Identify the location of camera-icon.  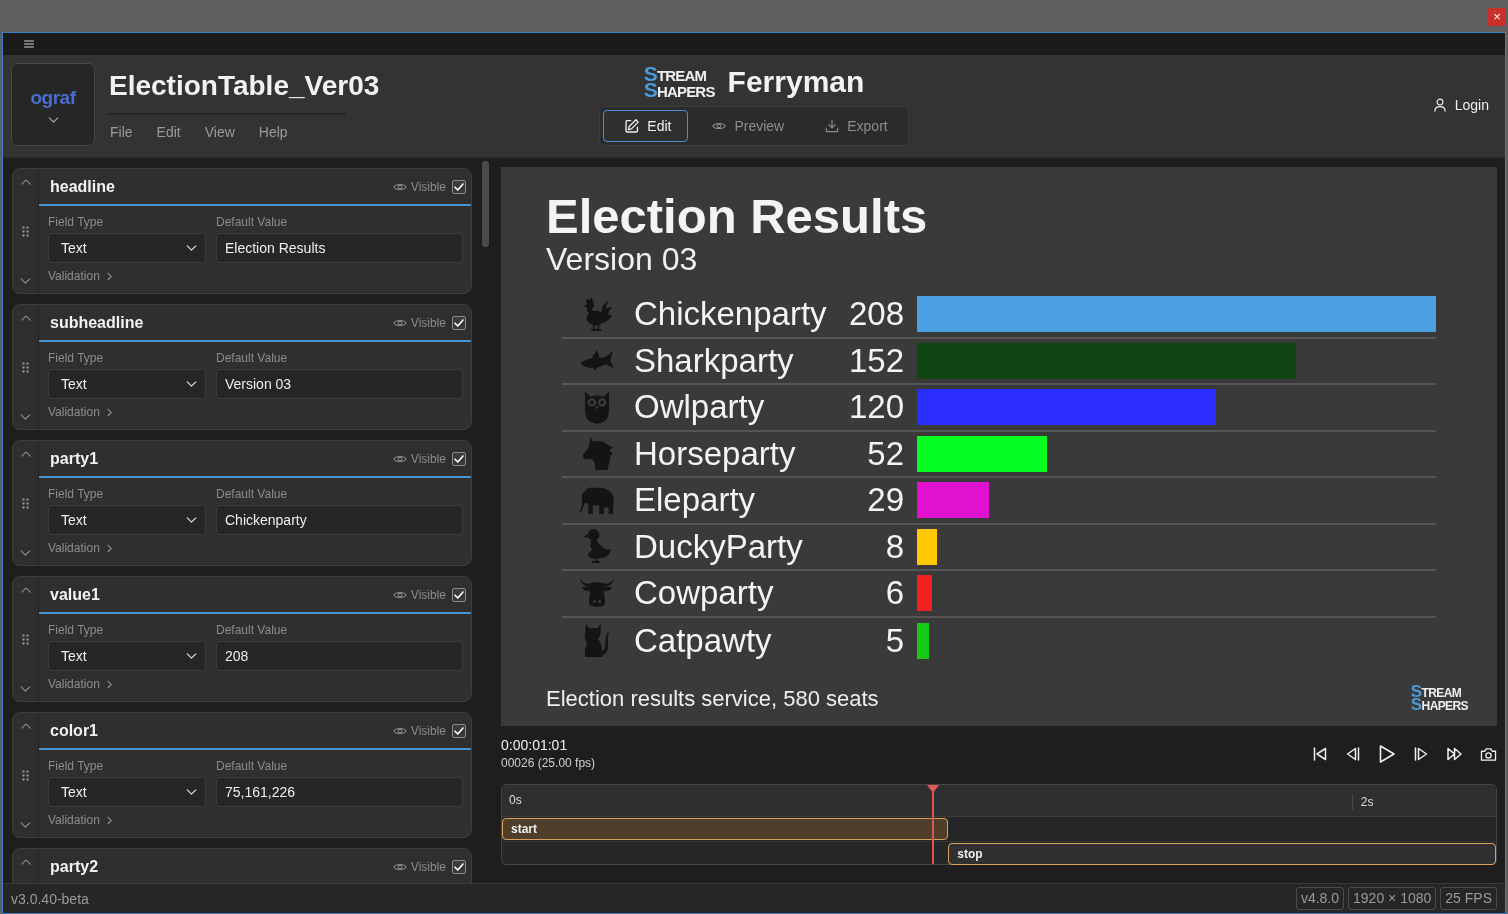
(1488, 754).